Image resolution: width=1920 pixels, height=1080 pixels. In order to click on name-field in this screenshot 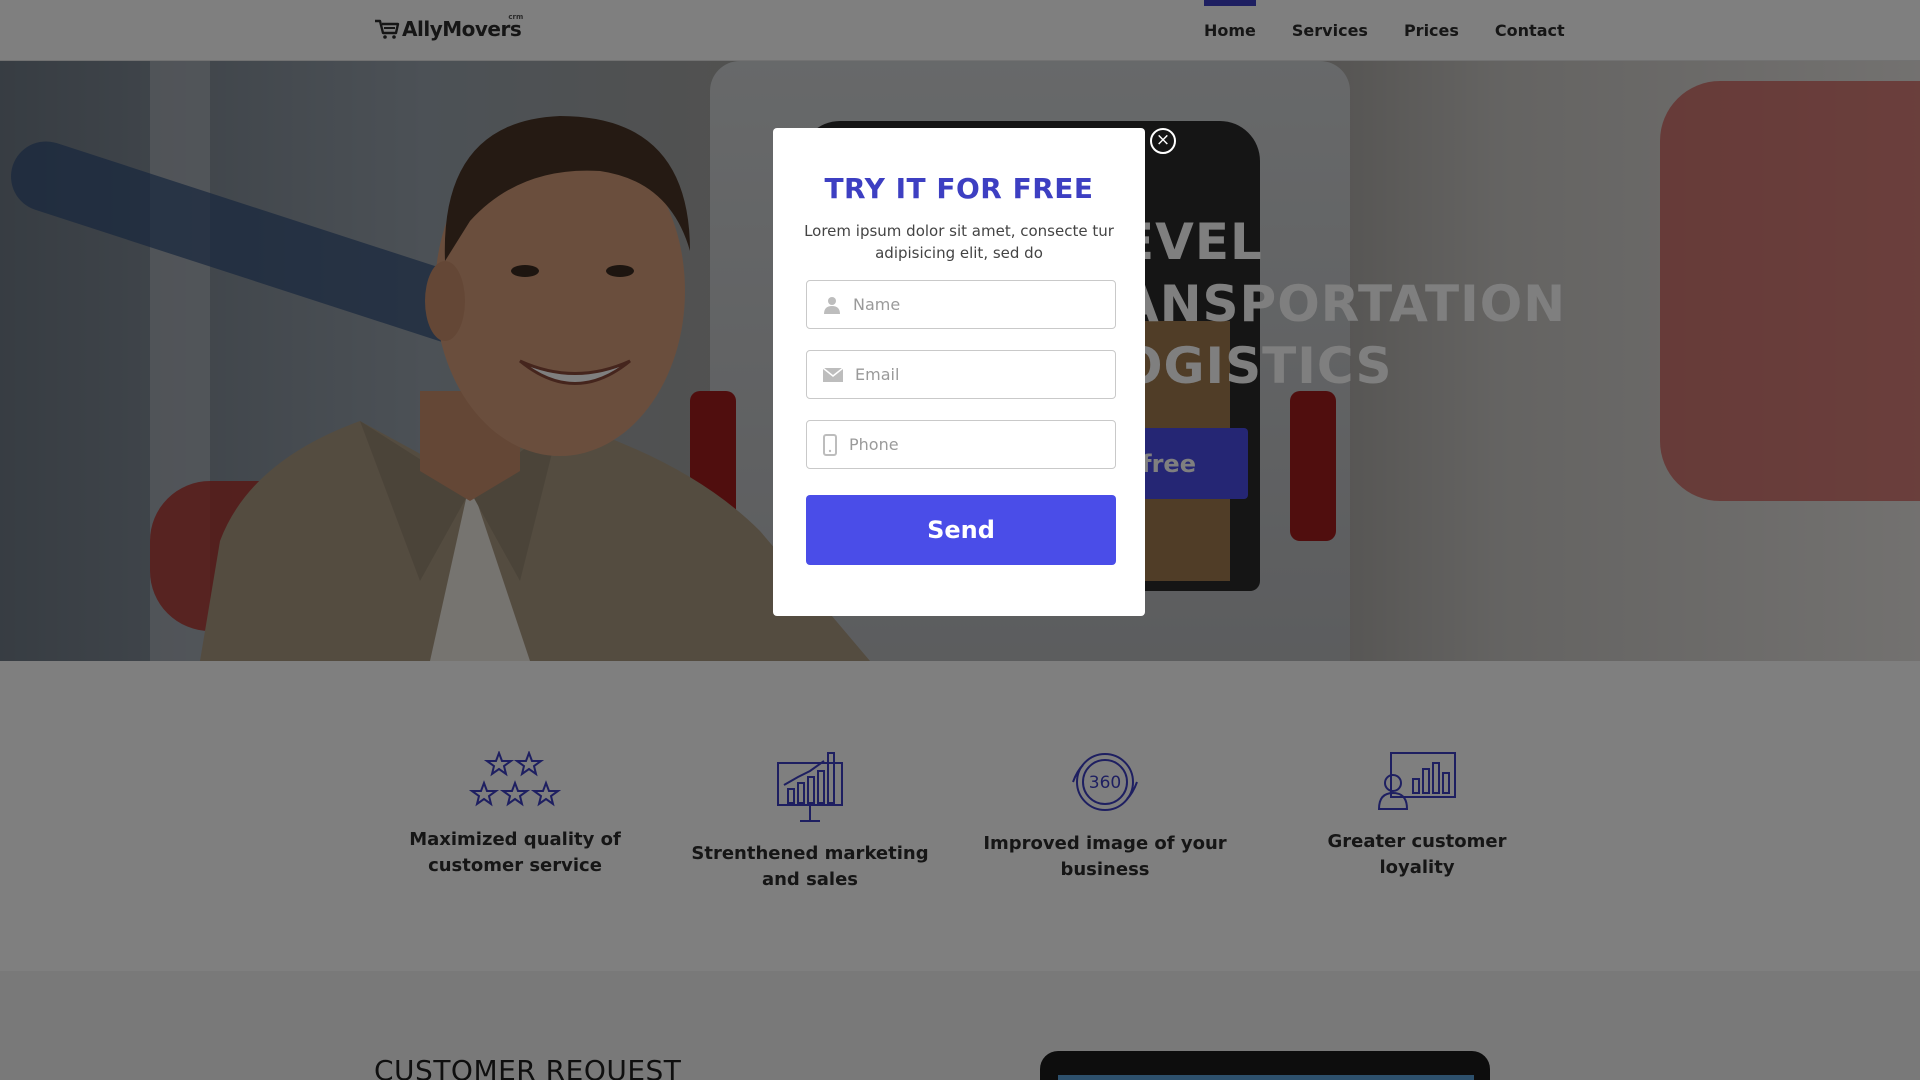, I will do `click(961, 304)`.